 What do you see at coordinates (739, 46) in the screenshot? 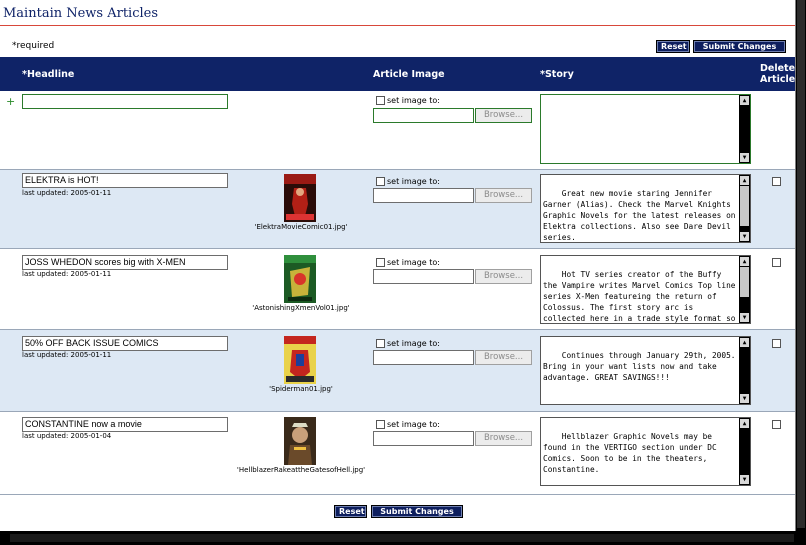
I see `submit-changes-button-top: Submit Changes` at bounding box center [739, 46].